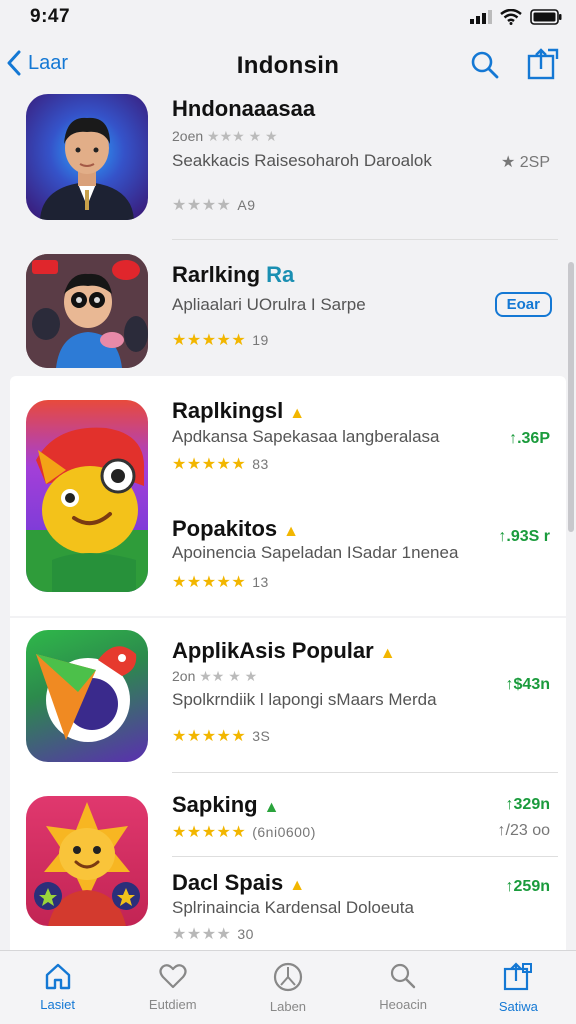 This screenshot has width=576, height=1024. I want to click on app-meta-text: 2oen, so click(188, 136).